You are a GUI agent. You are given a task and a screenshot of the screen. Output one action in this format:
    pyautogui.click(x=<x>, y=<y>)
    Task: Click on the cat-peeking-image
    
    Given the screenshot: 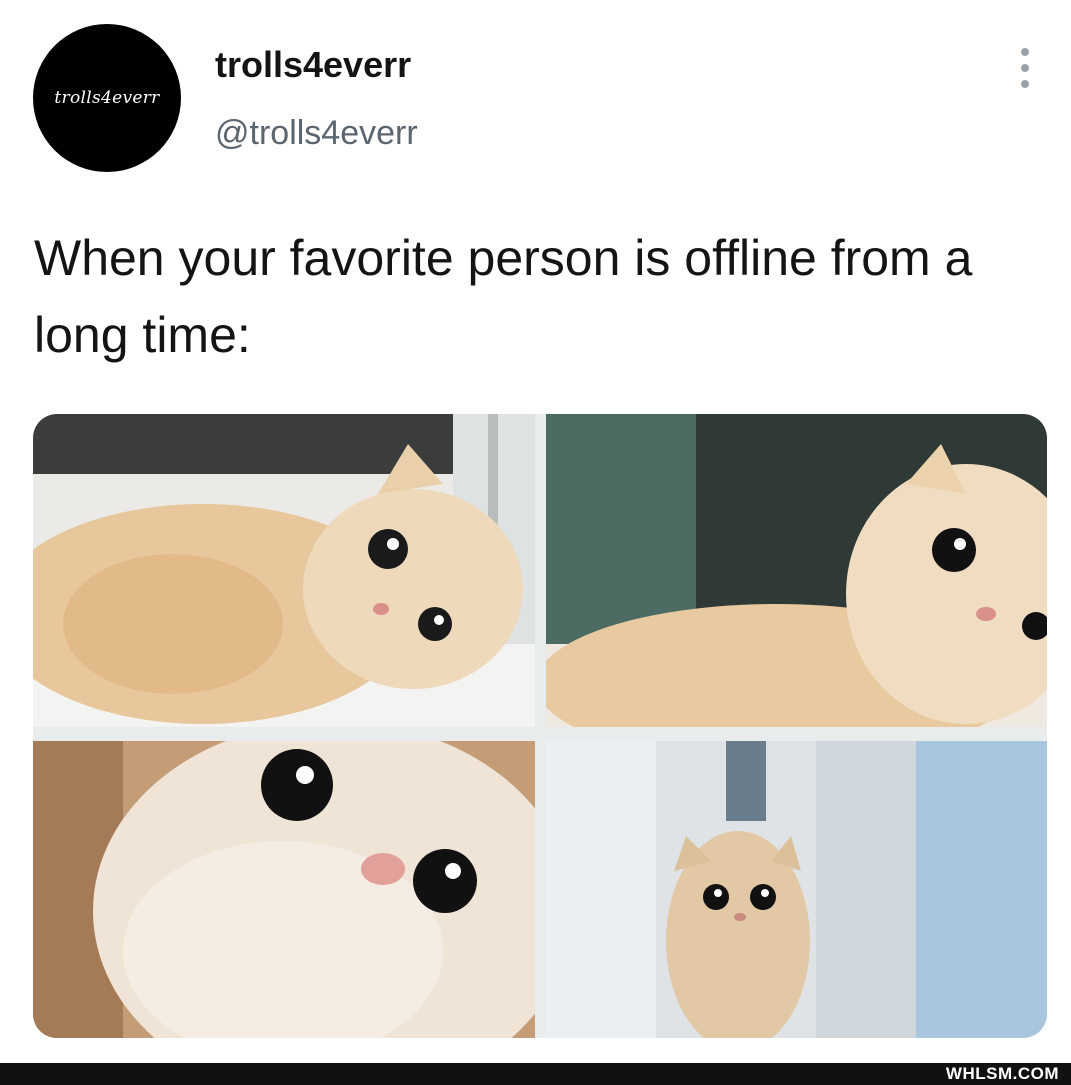 What is the action you would take?
    pyautogui.click(x=796, y=889)
    